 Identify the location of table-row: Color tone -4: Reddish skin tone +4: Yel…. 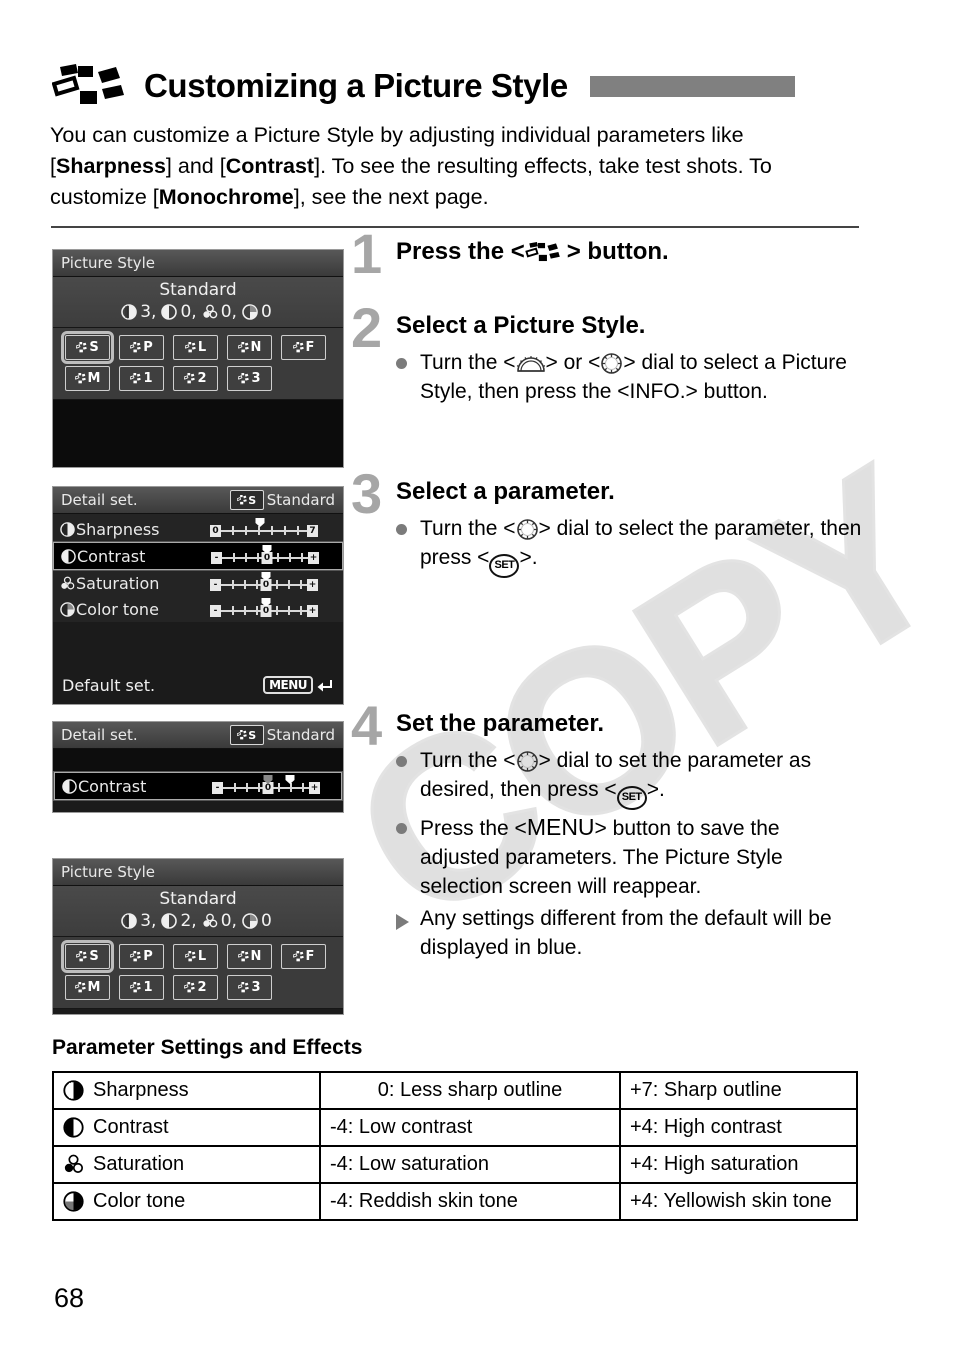
(455, 1201).